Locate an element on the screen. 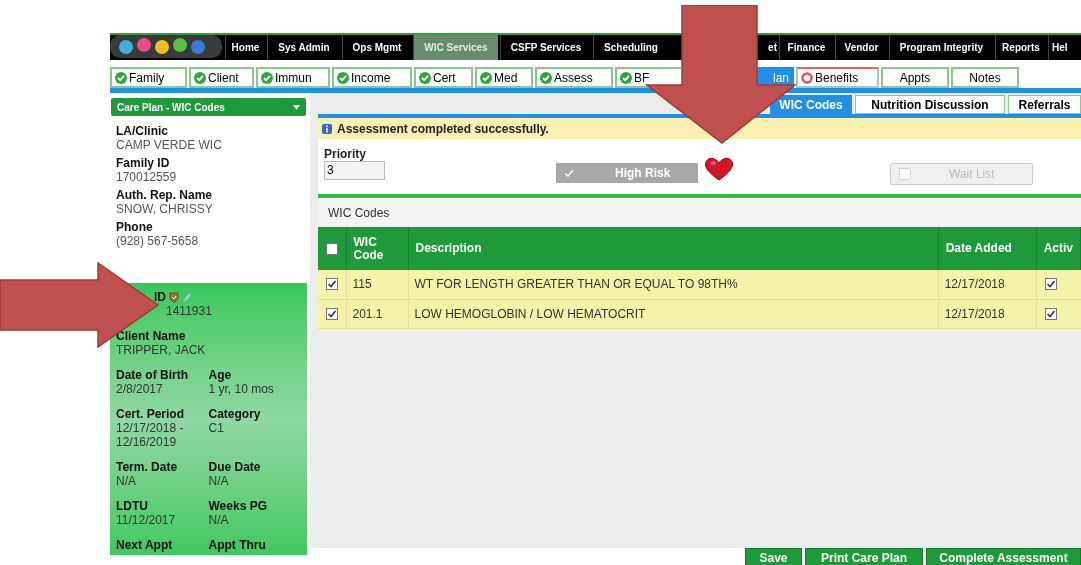  table-cell: 115 is located at coordinates (362, 284).